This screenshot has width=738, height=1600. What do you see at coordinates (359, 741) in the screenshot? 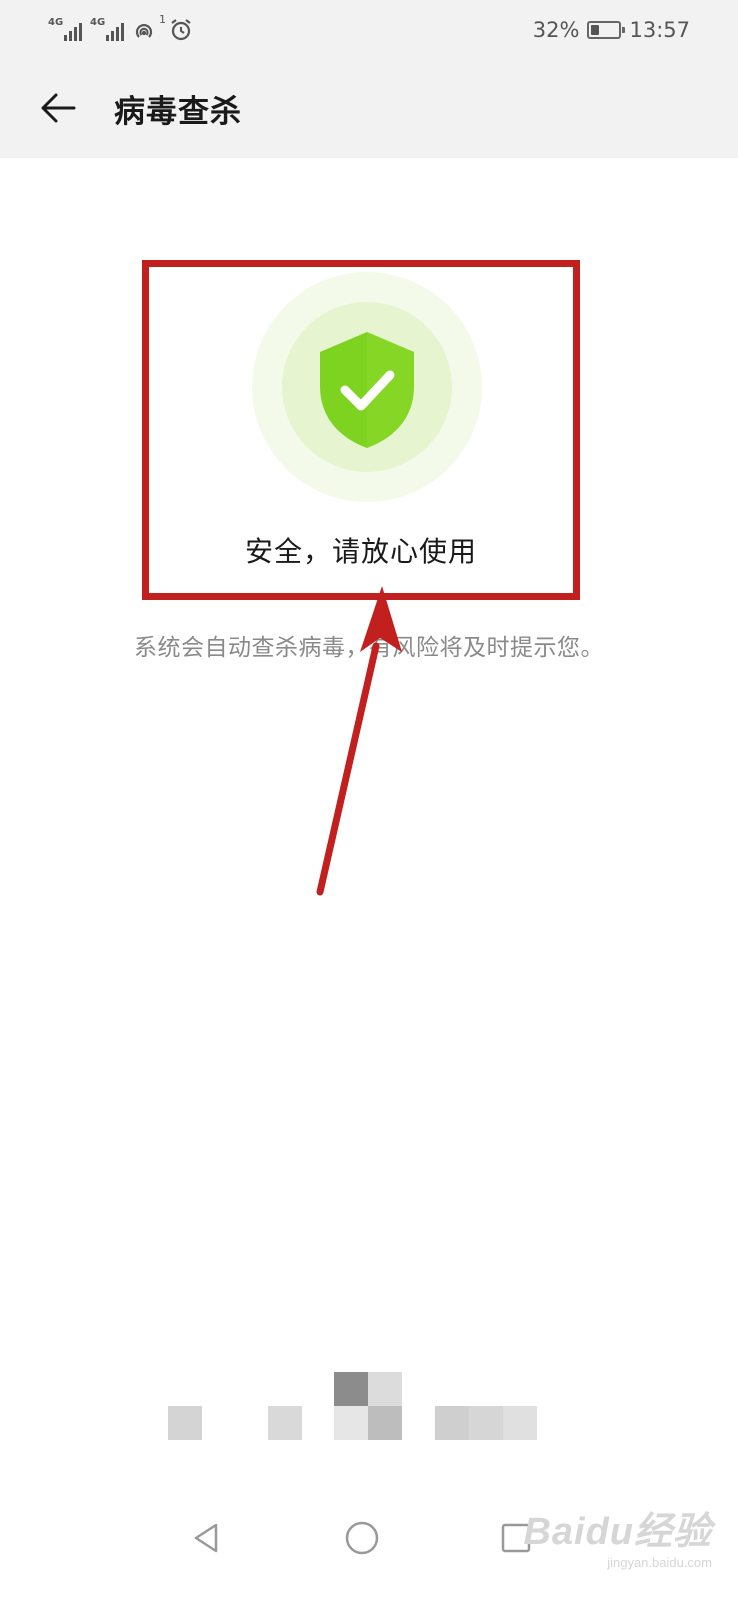
I see `annotation-arrow` at bounding box center [359, 741].